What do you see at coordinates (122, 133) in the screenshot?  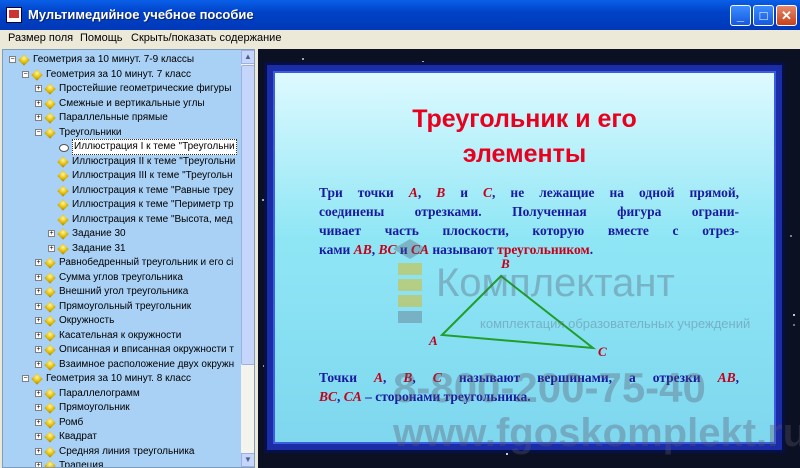 I see `tree-item: − Треугольники` at bounding box center [122, 133].